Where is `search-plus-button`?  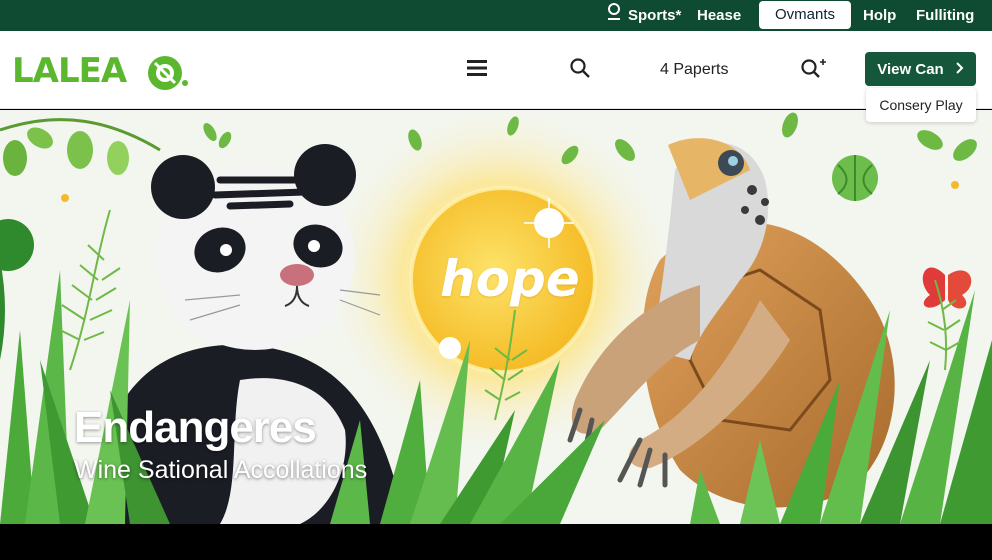
search-plus-button is located at coordinates (814, 70).